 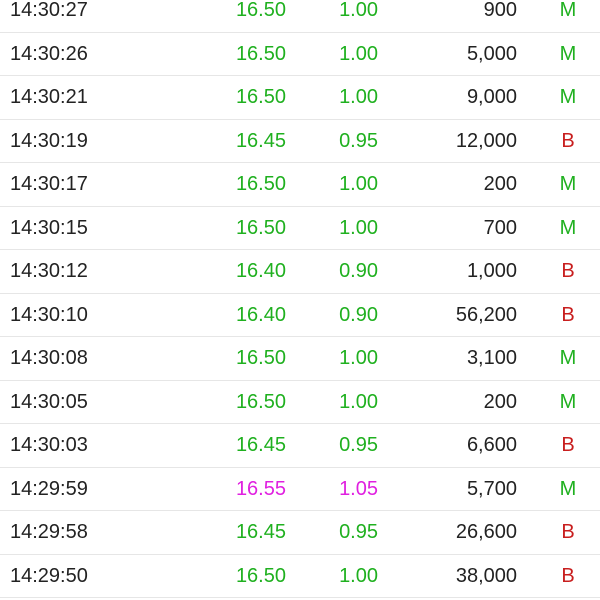 What do you see at coordinates (300, 16) in the screenshot?
I see `table-row: 14:30:27 16.50 1.00 900 M` at bounding box center [300, 16].